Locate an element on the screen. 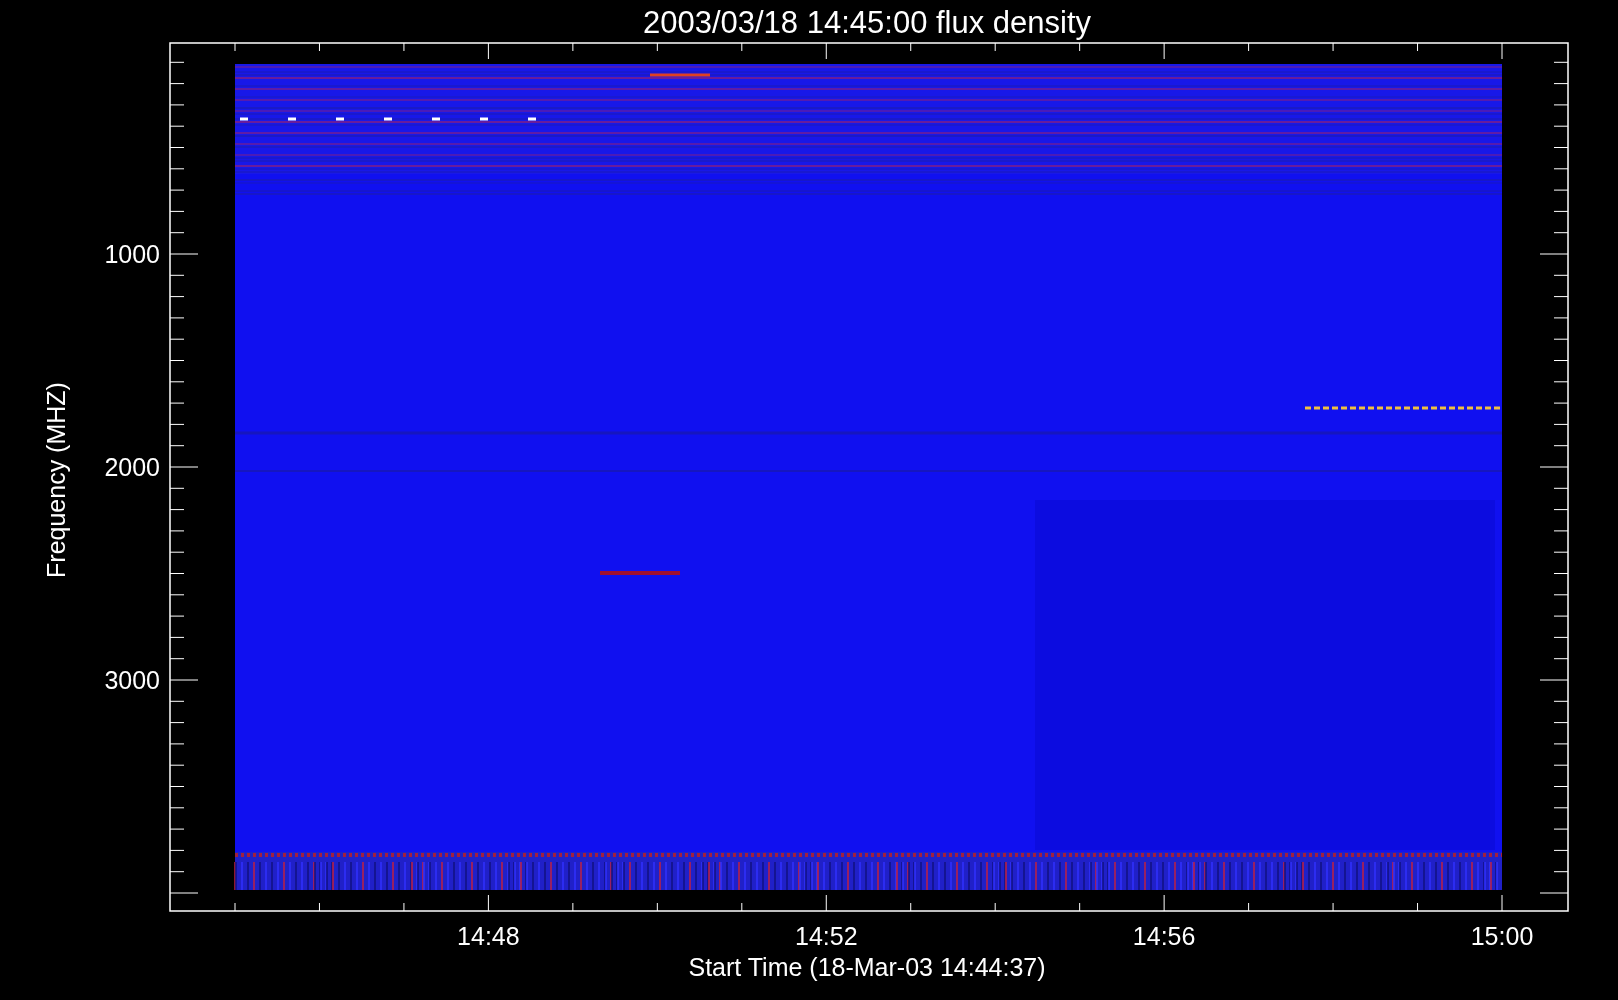 This screenshot has height=1000, width=1618. y-tick-label: 1000 is located at coordinates (132, 254).